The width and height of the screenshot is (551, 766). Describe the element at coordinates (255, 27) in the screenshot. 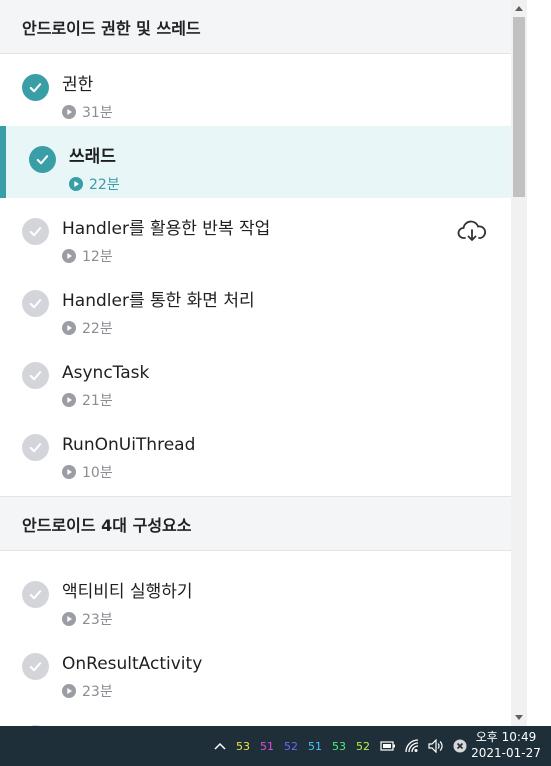

I see `section-header: 안드로이드 권한 및 쓰레드` at that location.